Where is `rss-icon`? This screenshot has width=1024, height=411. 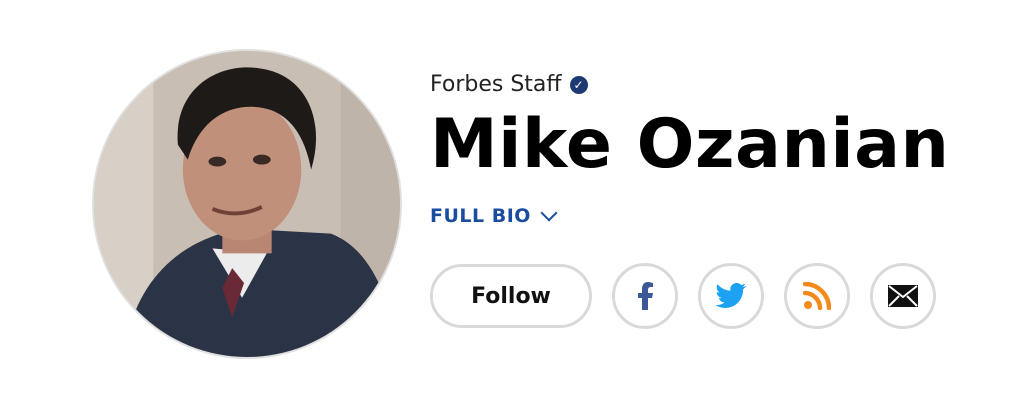 rss-icon is located at coordinates (817, 296).